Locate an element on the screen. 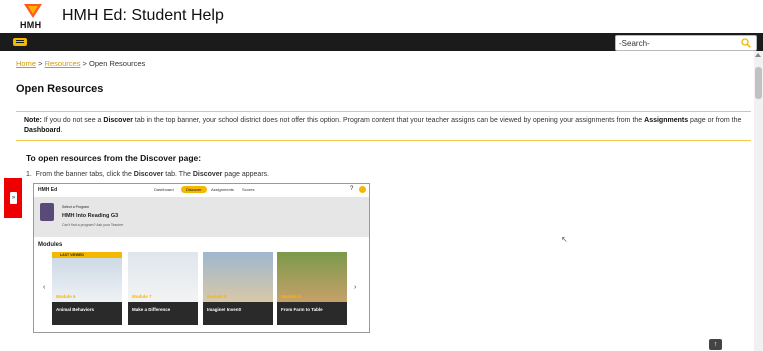 This screenshot has height=351, width=763. program-title: HMH Into Reading G3 is located at coordinates (90, 216).